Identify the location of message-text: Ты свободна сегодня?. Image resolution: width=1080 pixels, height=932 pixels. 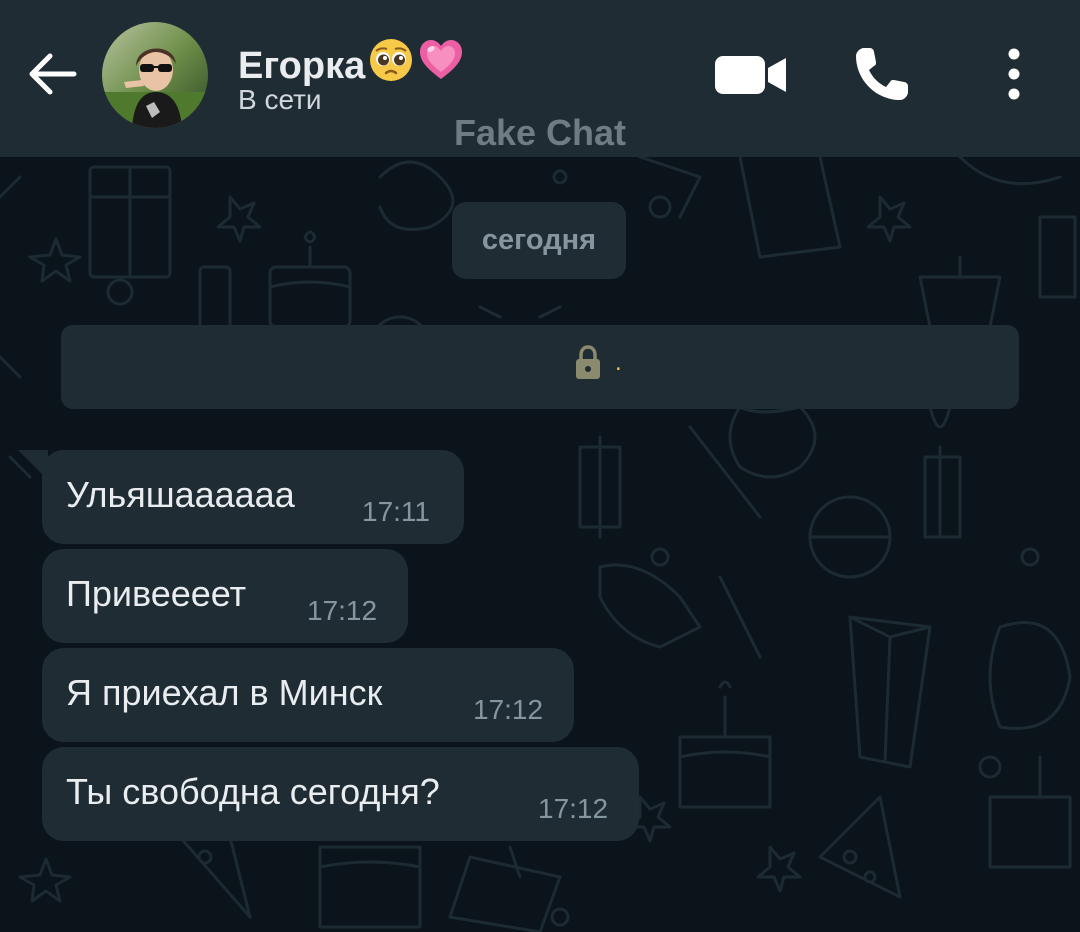
(253, 791).